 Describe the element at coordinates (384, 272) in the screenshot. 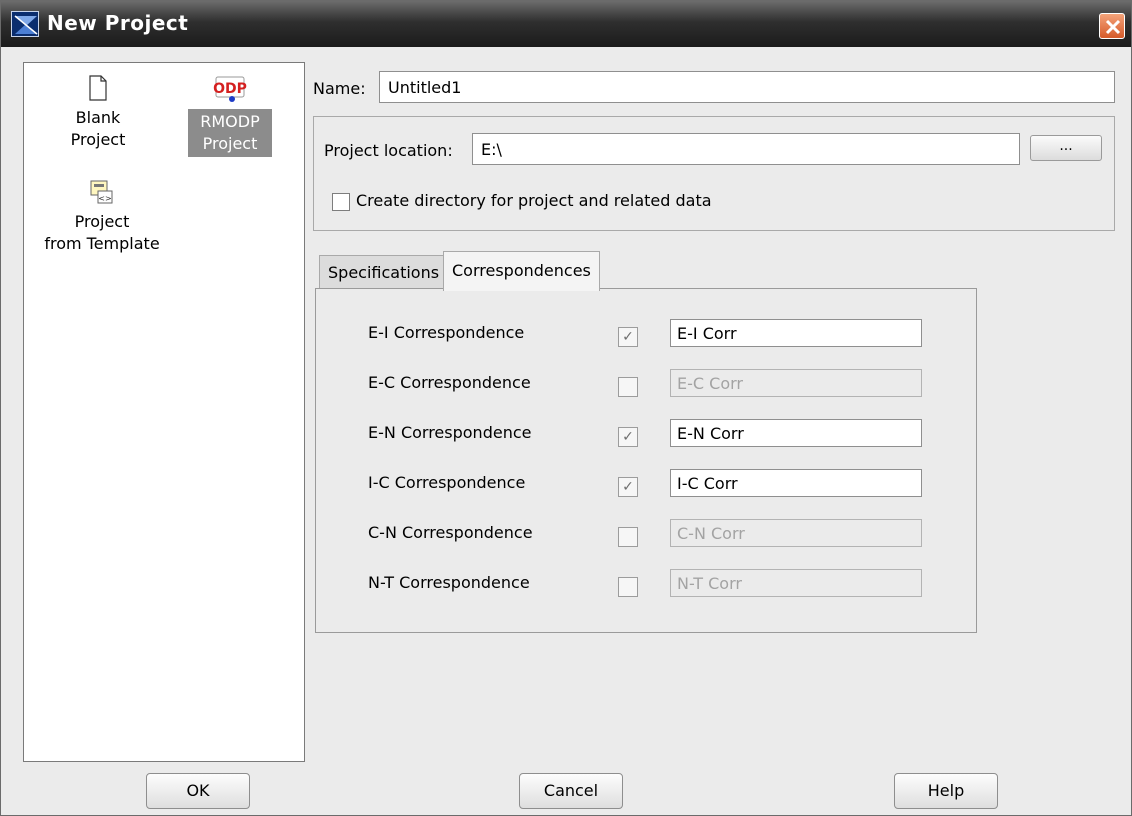

I see `tab-specifications: Specifications` at that location.